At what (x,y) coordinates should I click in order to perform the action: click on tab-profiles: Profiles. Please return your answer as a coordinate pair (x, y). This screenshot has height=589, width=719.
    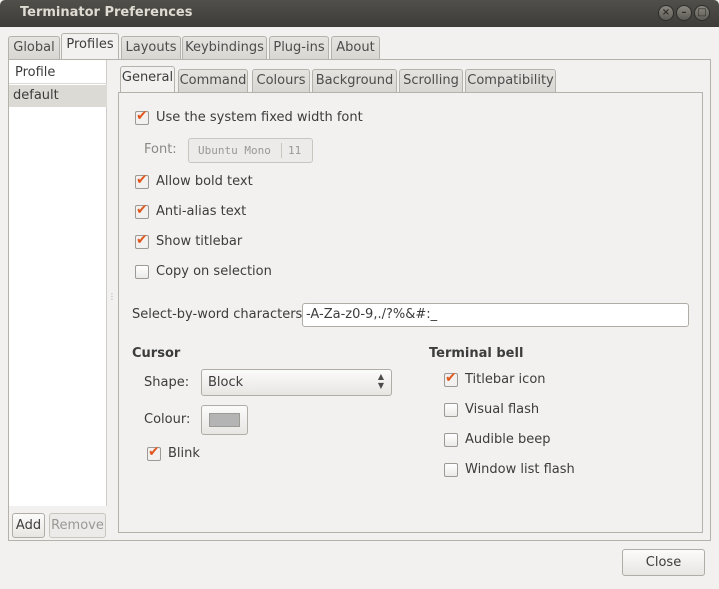
    Looking at the image, I should click on (90, 46).